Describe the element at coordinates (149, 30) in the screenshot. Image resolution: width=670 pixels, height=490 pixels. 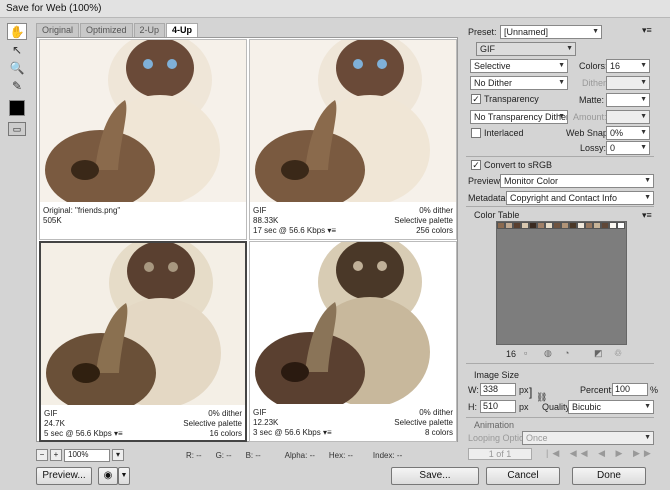
I see `tab-2up: 2-Up` at that location.